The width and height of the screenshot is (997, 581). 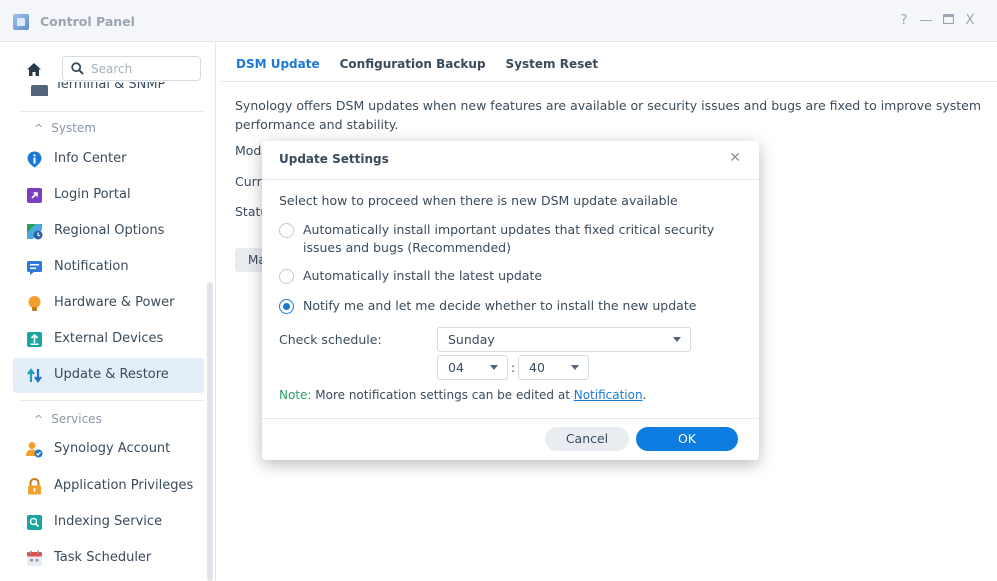 I want to click on group-header-services: ^ Services, so click(x=68, y=419).